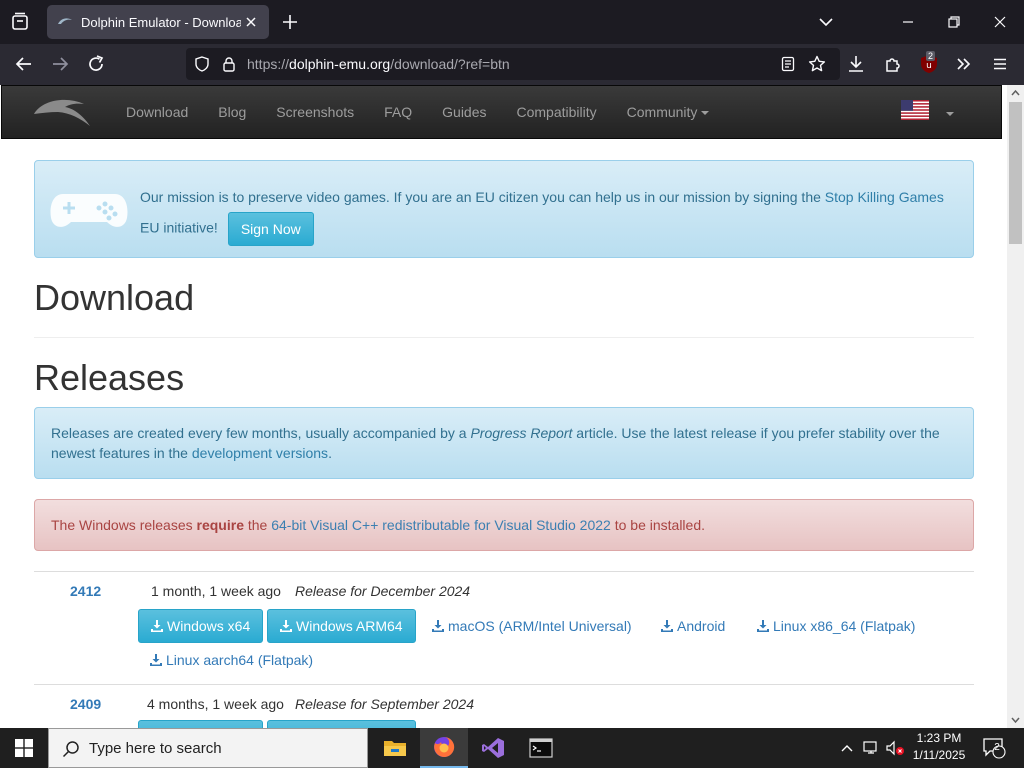  Describe the element at coordinates (215, 704) in the screenshot. I see `release-age: 4 months, 1 week ago` at that location.